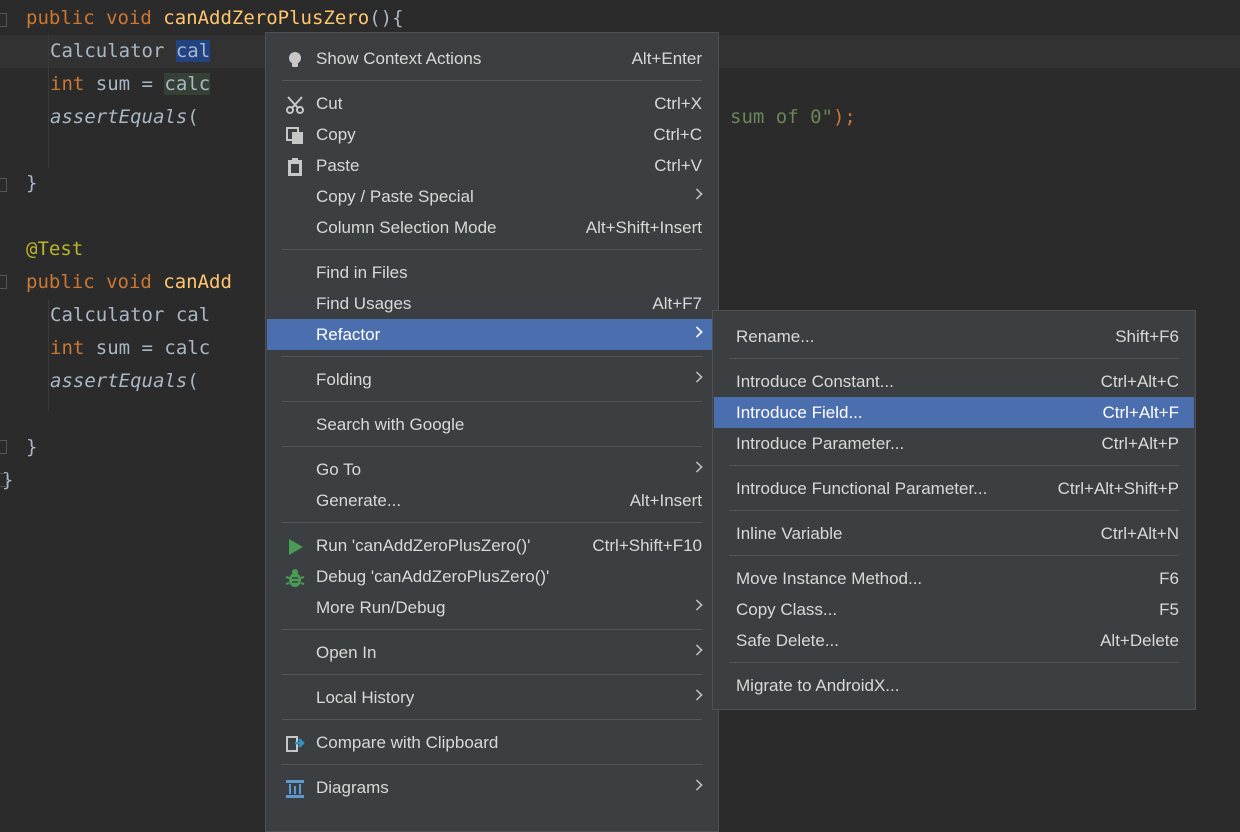  I want to click on menu-item-search-with-google: Search with Google, so click(492, 424).